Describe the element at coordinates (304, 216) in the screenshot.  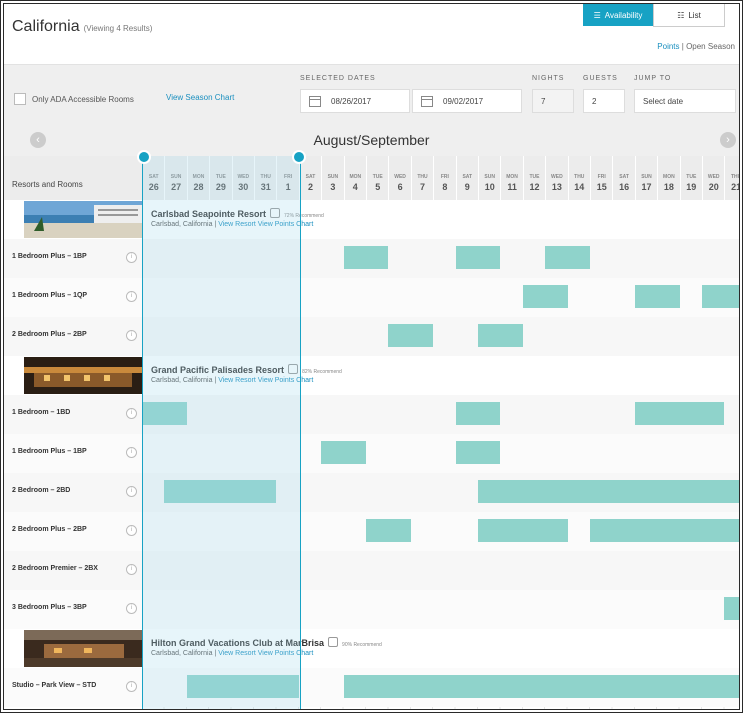
I see `recommend-percent: 72% Recommend` at that location.